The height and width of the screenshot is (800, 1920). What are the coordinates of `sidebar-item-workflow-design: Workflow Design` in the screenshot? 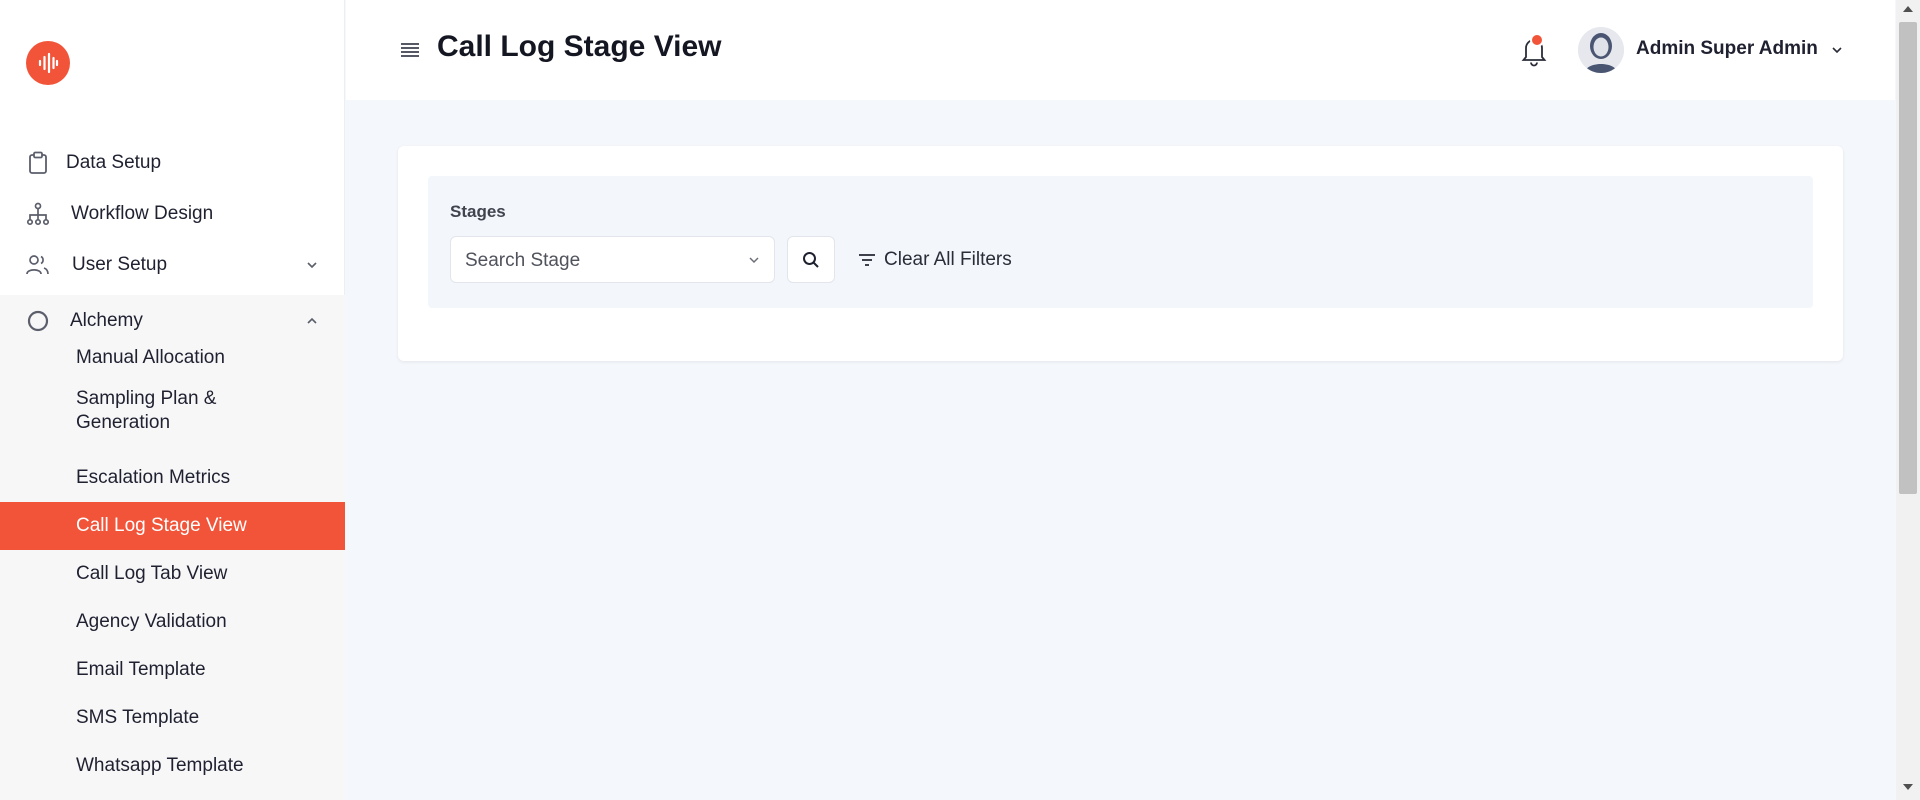 It's located at (172, 213).